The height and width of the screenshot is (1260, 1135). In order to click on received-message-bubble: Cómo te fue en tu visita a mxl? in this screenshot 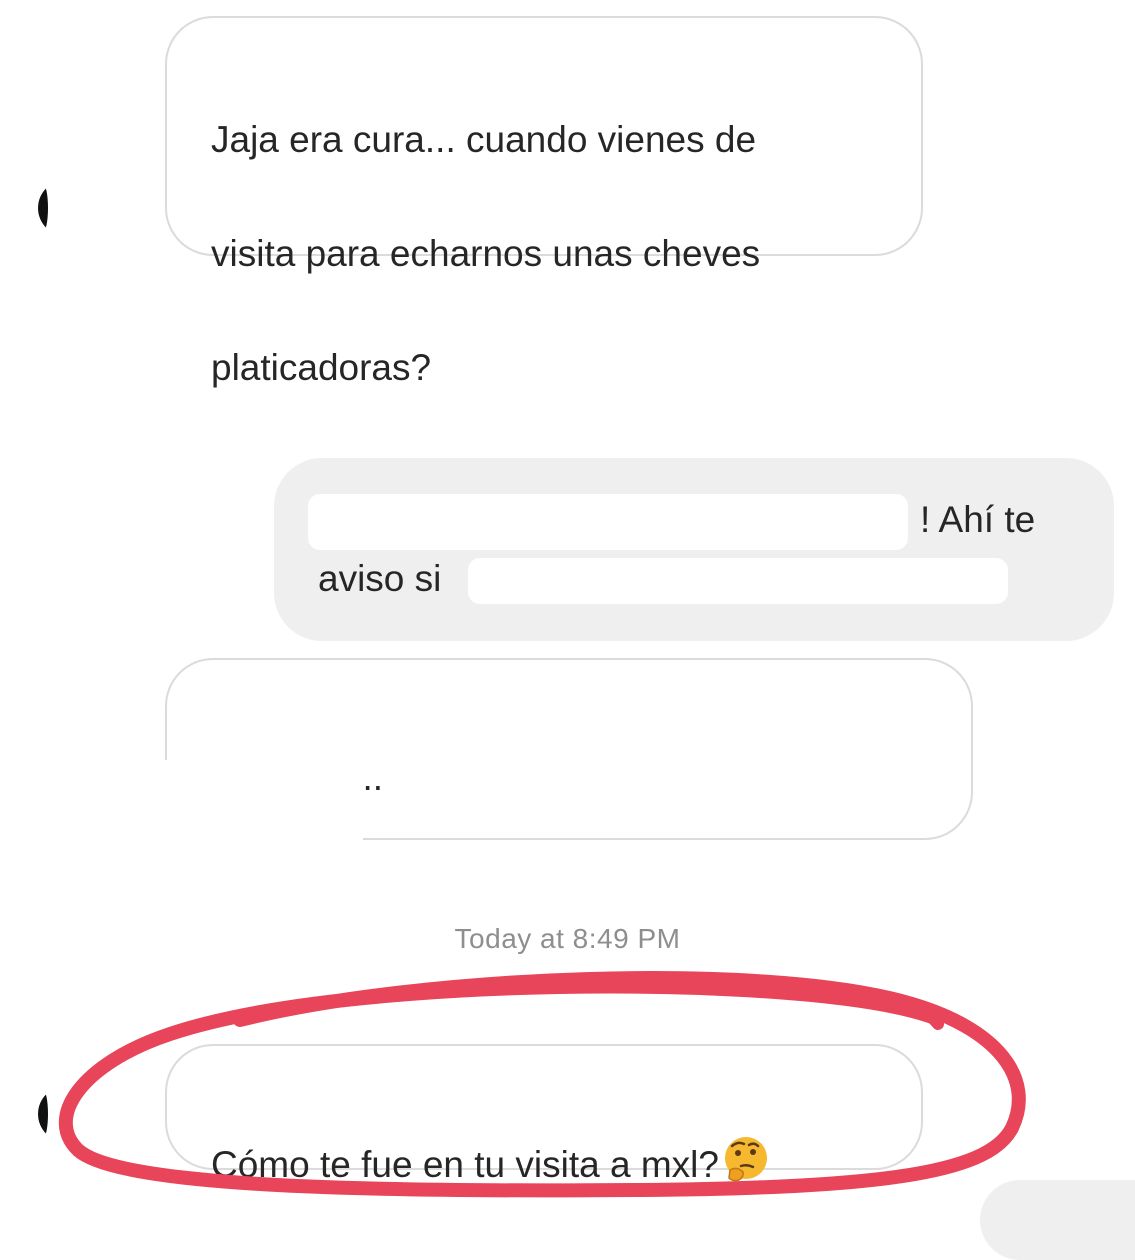, I will do `click(544, 1114)`.